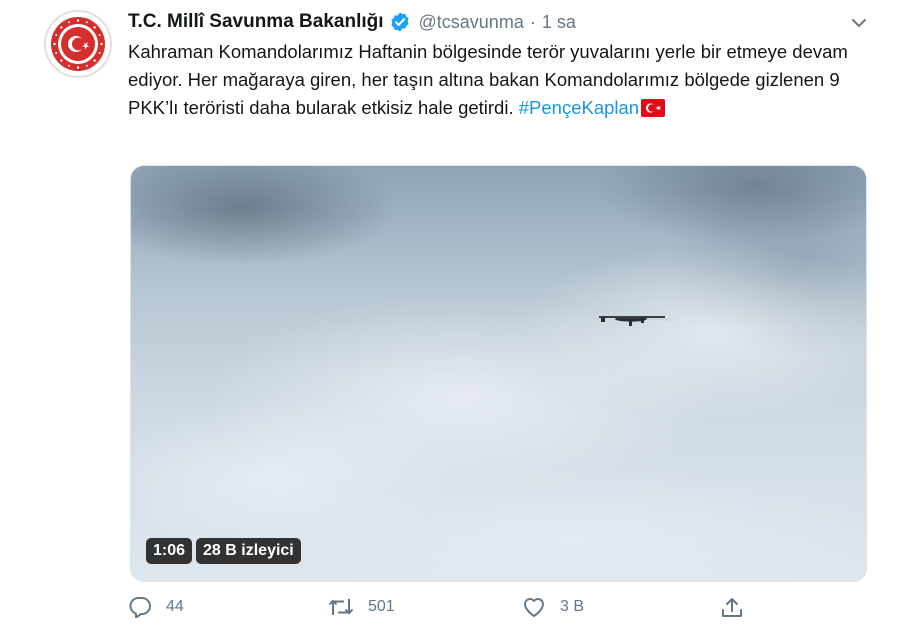 This screenshot has height=630, width=924. What do you see at coordinates (381, 606) in the screenshot?
I see `retweet-count: 501` at bounding box center [381, 606].